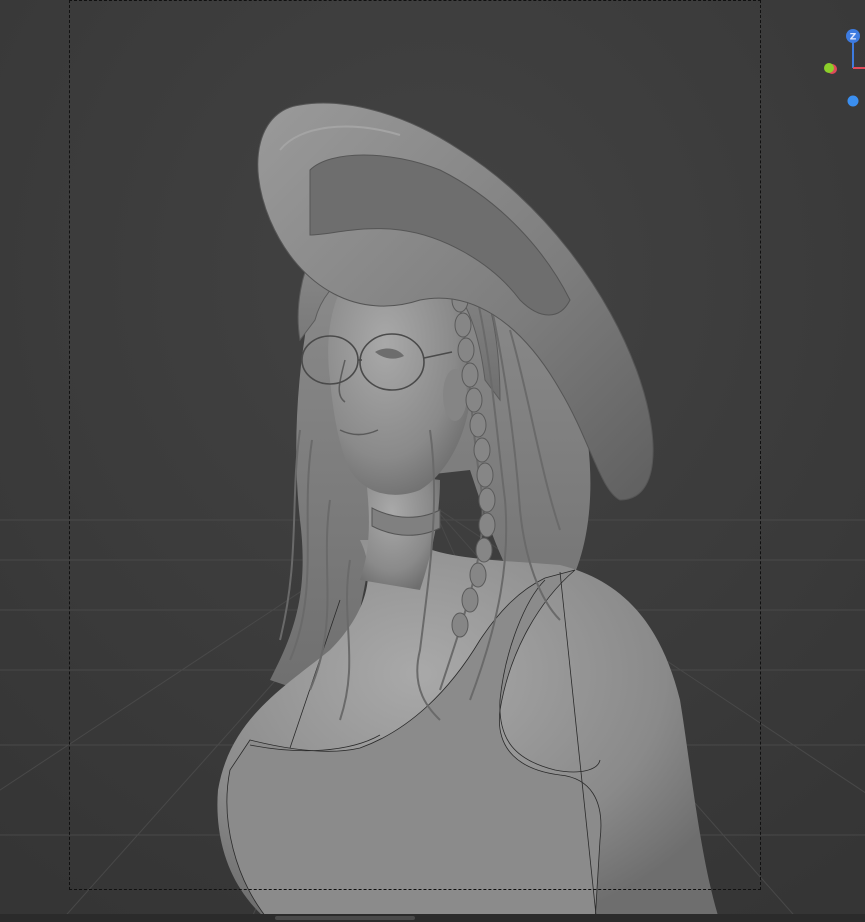 The width and height of the screenshot is (865, 922). What do you see at coordinates (432, 918) in the screenshot?
I see `viewport-bottom-bar` at bounding box center [432, 918].